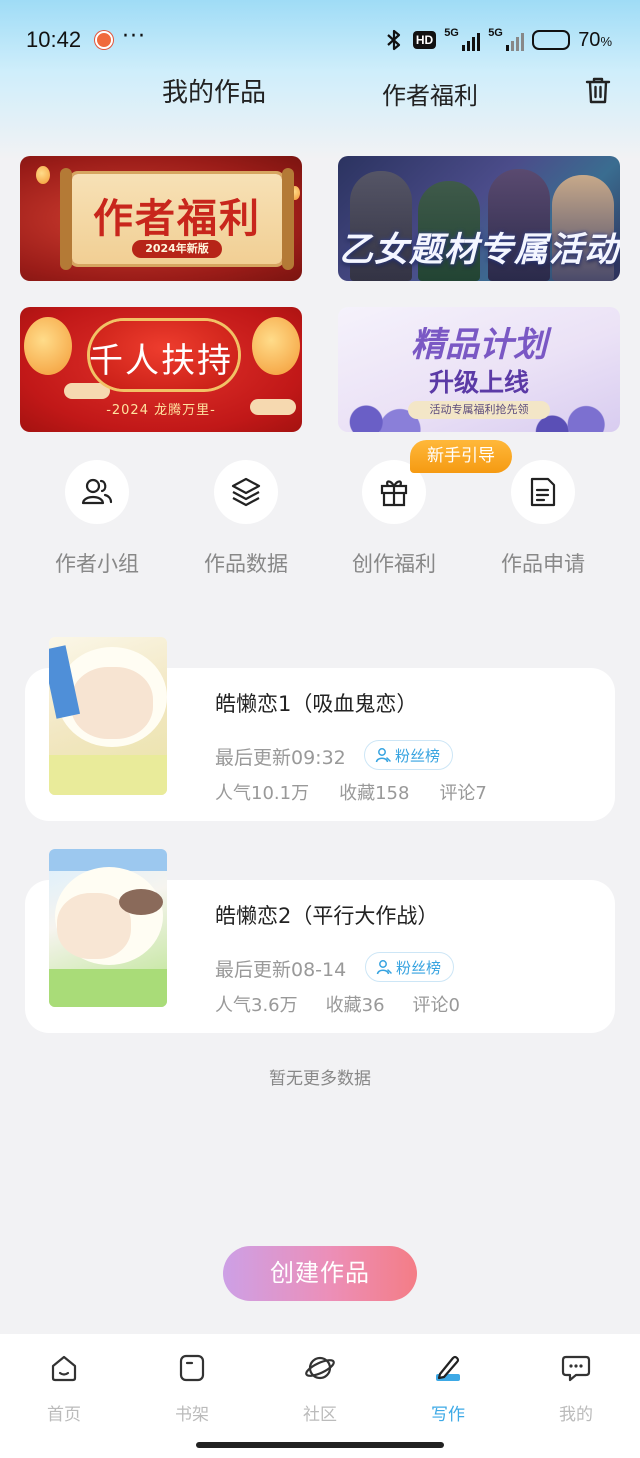 This screenshot has height=1458, width=640. I want to click on work-popularity: 人气10.1万, so click(262, 793).